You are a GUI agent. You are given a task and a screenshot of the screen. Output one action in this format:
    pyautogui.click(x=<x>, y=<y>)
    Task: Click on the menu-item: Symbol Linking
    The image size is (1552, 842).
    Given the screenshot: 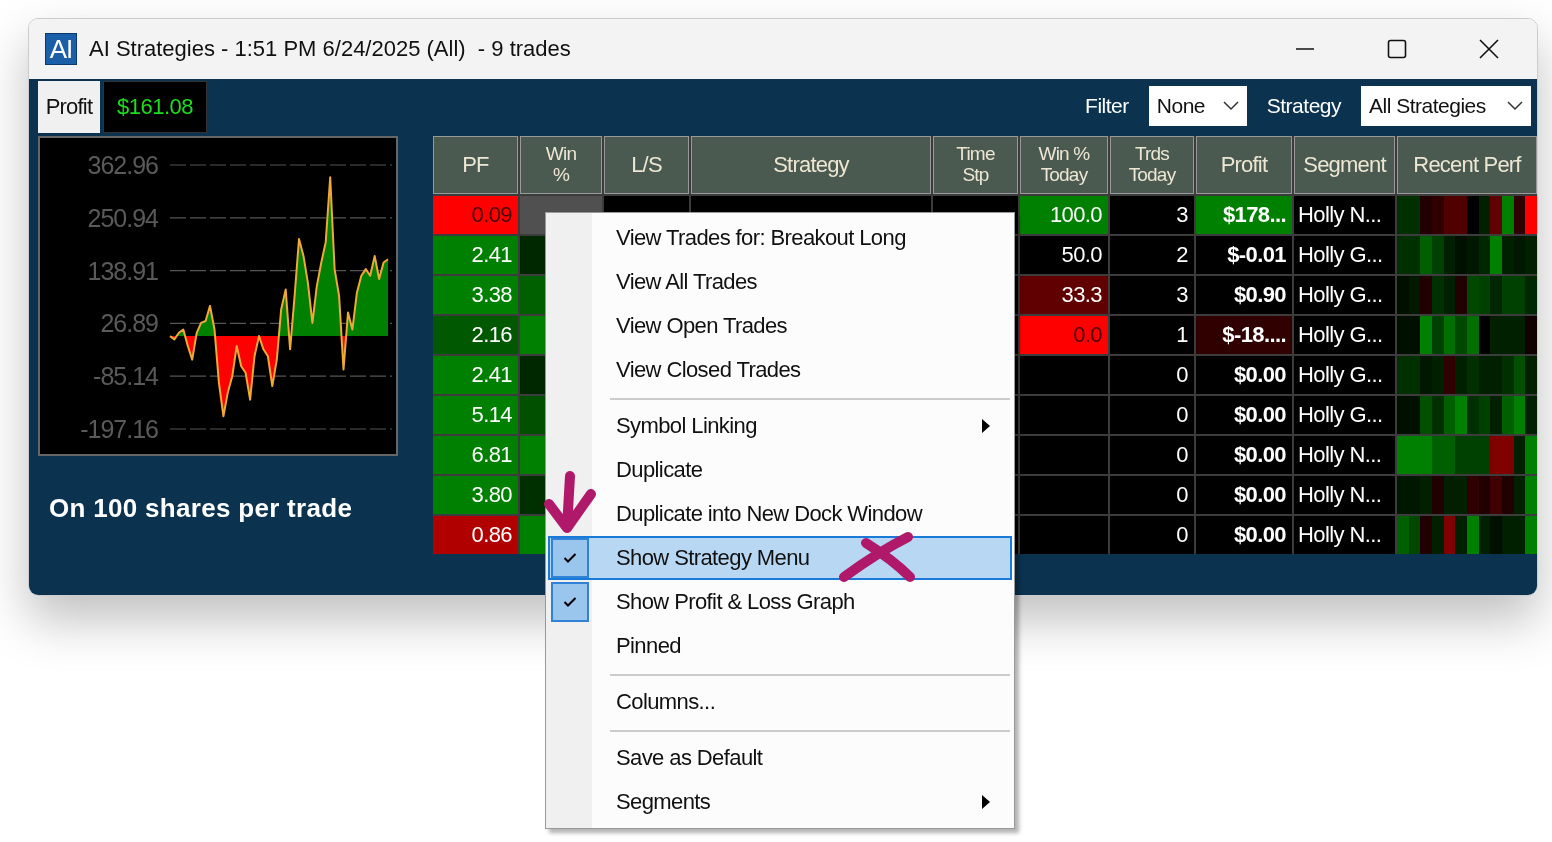 What is the action you would take?
    pyautogui.click(x=780, y=426)
    